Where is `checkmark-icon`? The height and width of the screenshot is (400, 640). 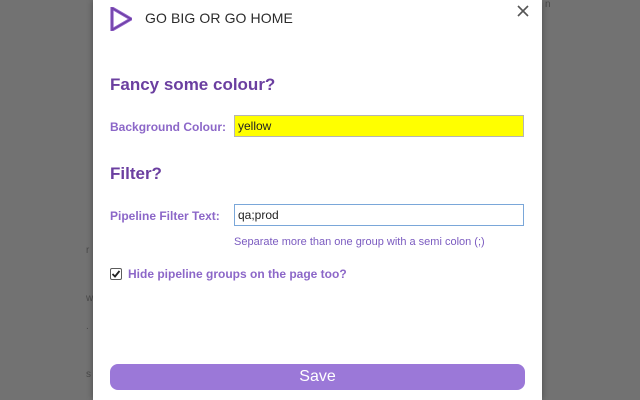
checkmark-icon is located at coordinates (116, 274).